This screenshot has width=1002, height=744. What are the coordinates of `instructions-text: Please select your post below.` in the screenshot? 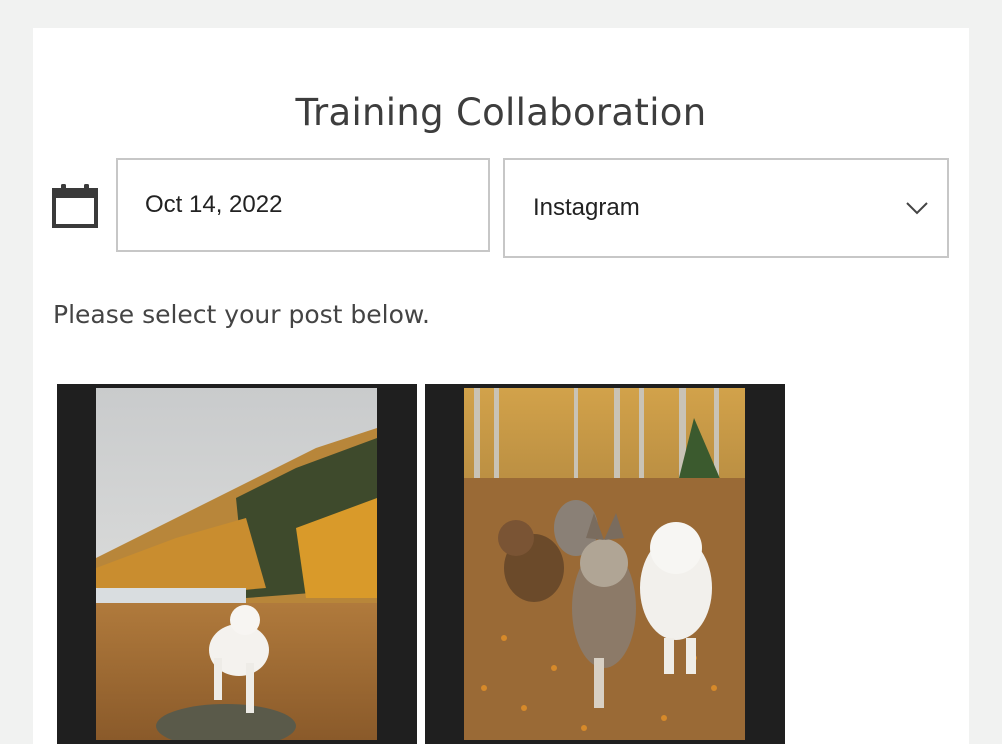 It's located at (241, 314).